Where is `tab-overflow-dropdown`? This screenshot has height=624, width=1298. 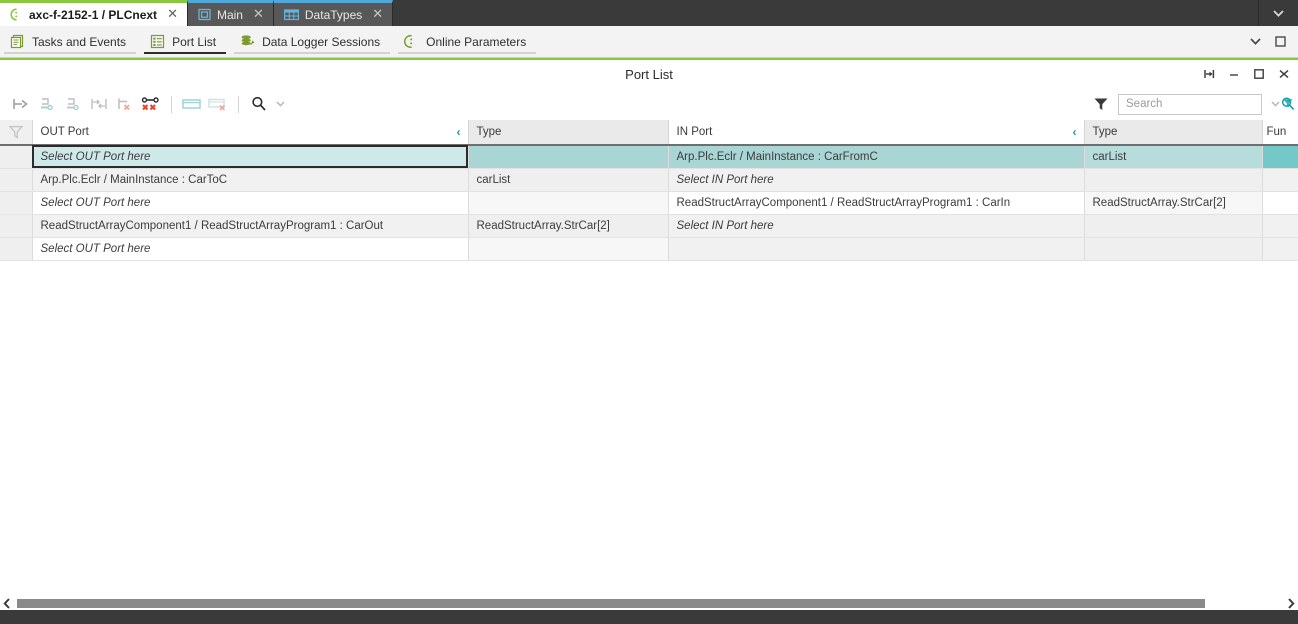 tab-overflow-dropdown is located at coordinates (1278, 13).